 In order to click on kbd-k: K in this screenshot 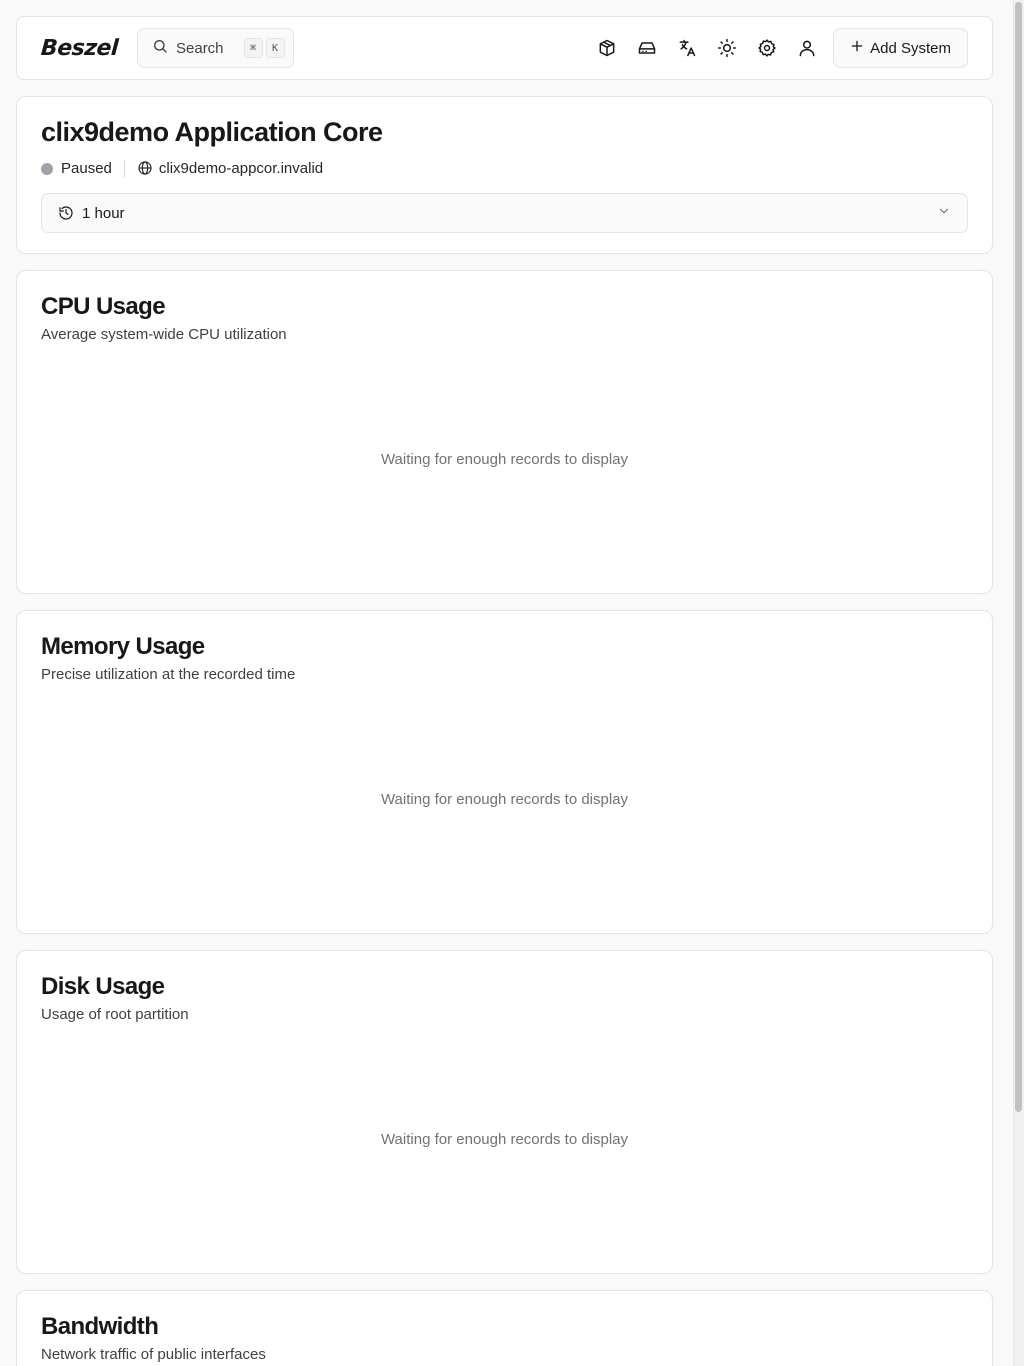, I will do `click(275, 48)`.